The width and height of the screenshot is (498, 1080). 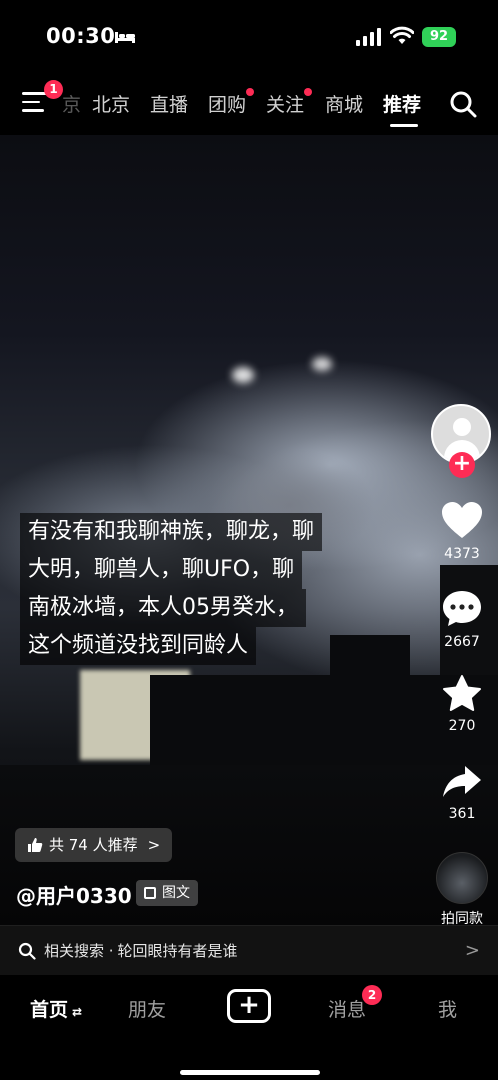 What do you see at coordinates (243, 375) in the screenshot?
I see `cloud-glow-left` at bounding box center [243, 375].